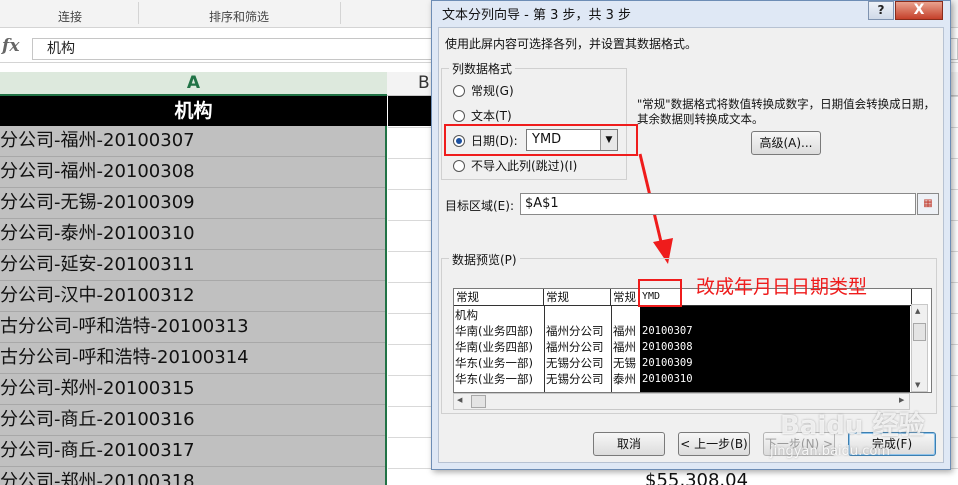 The width and height of the screenshot is (958, 485). What do you see at coordinates (10, 46) in the screenshot?
I see `fx-icon: fx` at bounding box center [10, 46].